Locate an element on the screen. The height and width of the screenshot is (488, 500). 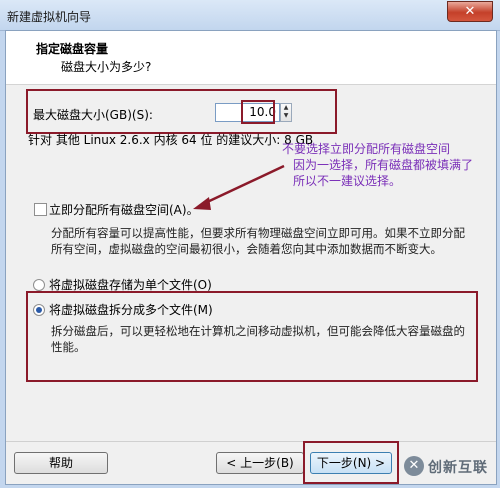
help-button: 帮助 is located at coordinates (61, 463).